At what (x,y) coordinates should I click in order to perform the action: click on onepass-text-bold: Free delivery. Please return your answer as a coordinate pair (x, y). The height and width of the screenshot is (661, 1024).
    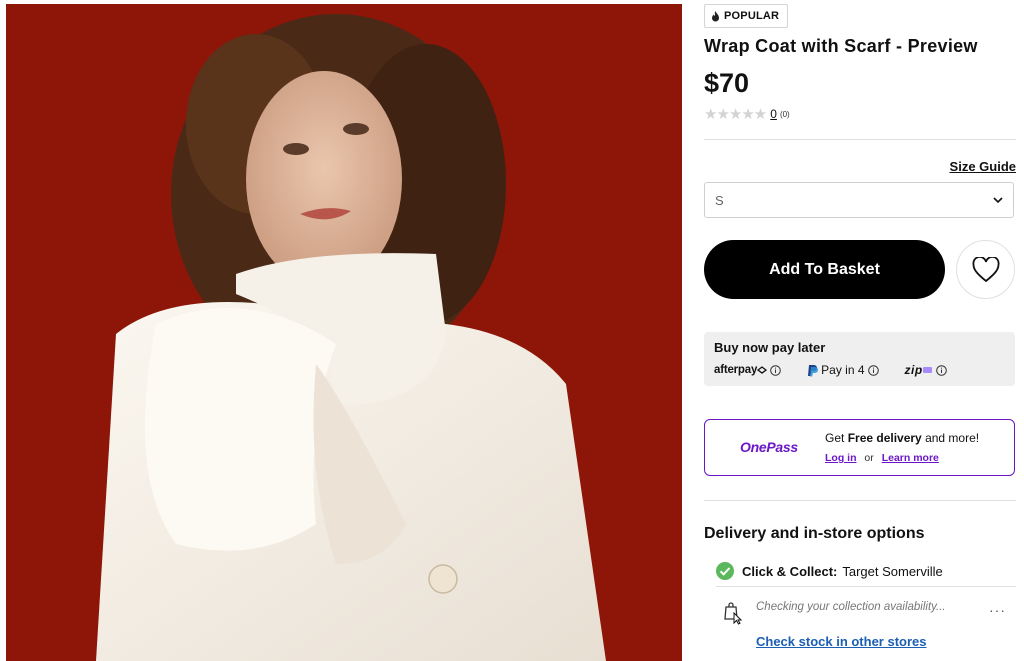
    Looking at the image, I should click on (884, 438).